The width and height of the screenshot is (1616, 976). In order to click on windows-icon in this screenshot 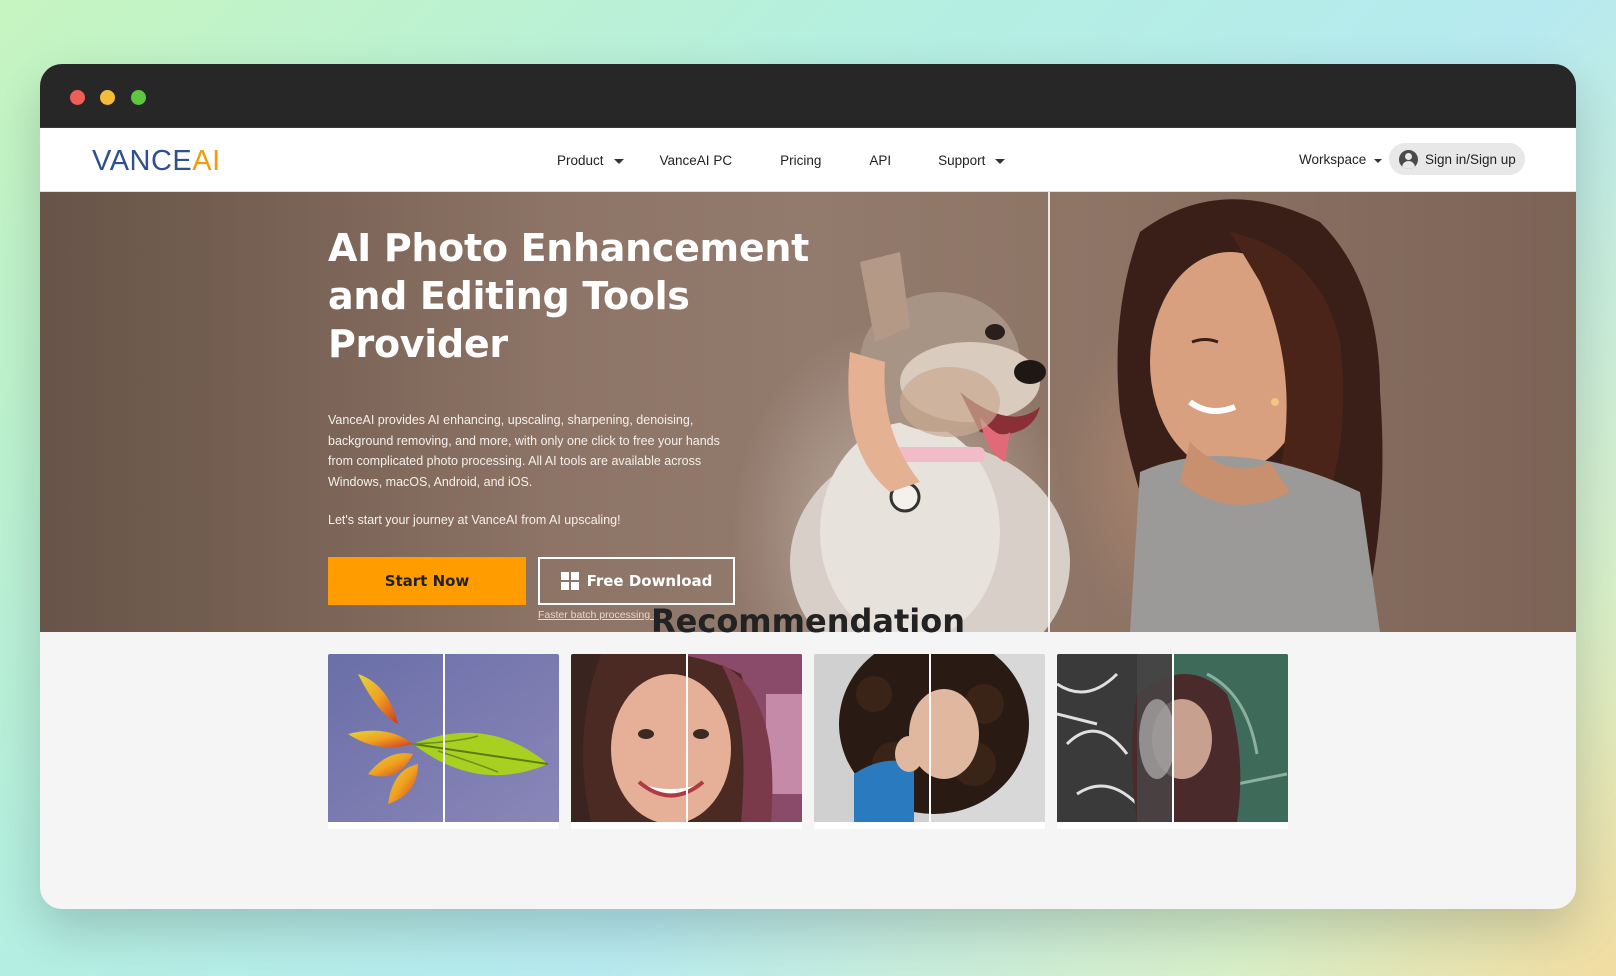, I will do `click(569, 581)`.